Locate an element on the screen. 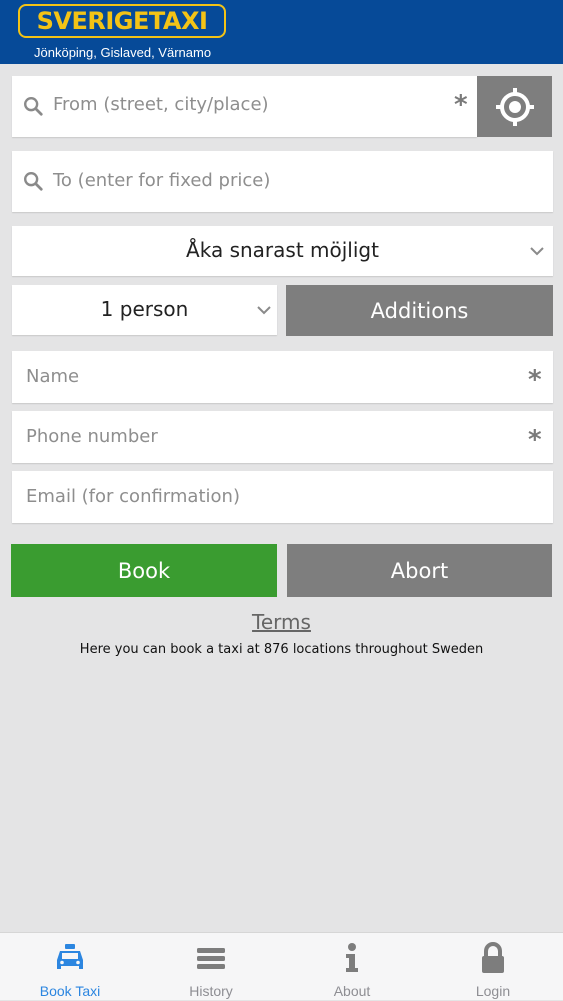  from-field: From (street, city/place) * is located at coordinates (244, 106).